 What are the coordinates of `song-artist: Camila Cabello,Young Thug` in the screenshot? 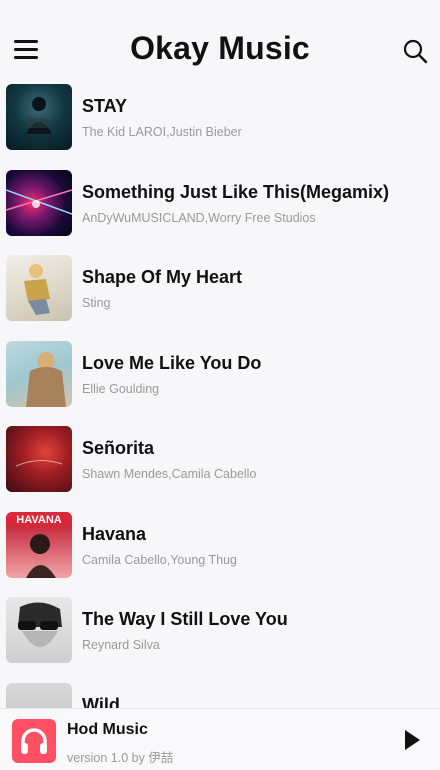 It's located at (159, 559).